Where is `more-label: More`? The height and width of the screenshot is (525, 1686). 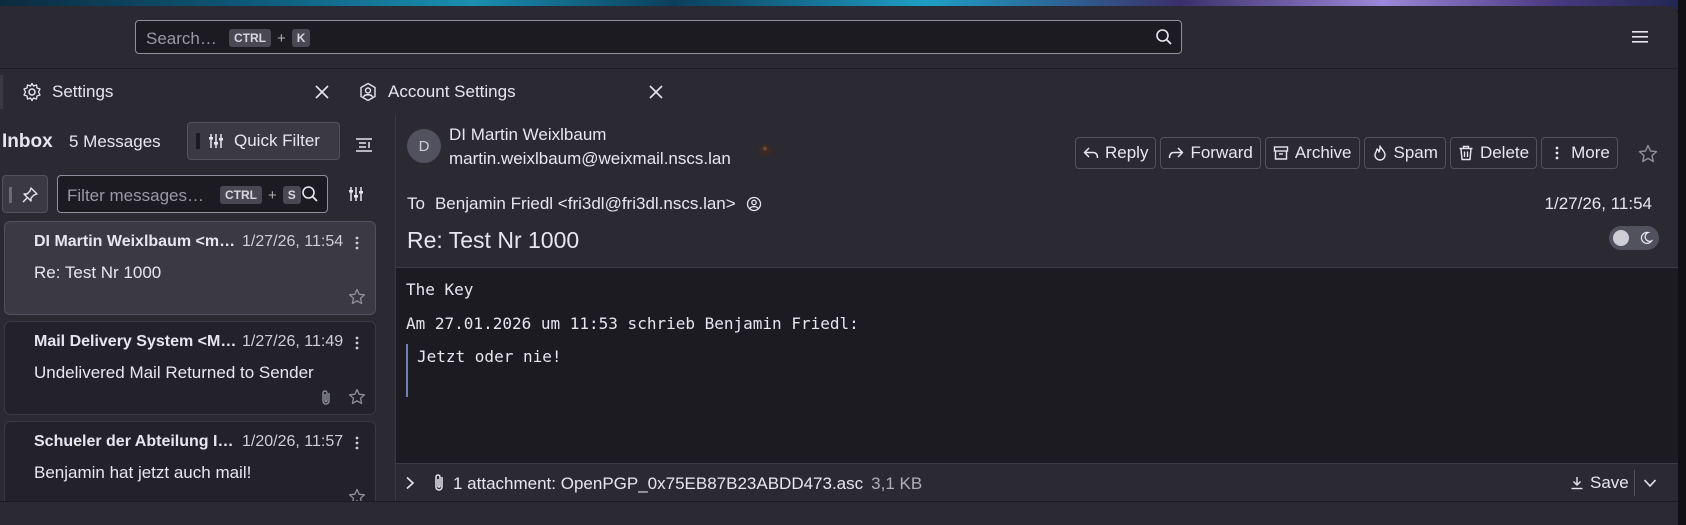 more-label: More is located at coordinates (1590, 152).